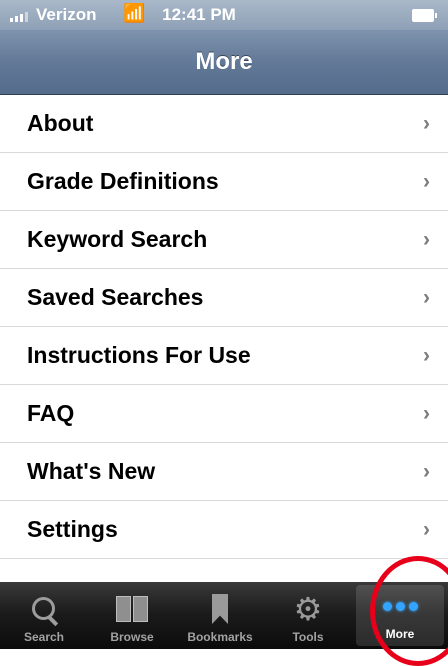 This screenshot has height=666, width=448. I want to click on menu-item-grade-definitions: Grade Definitions ›, so click(224, 182).